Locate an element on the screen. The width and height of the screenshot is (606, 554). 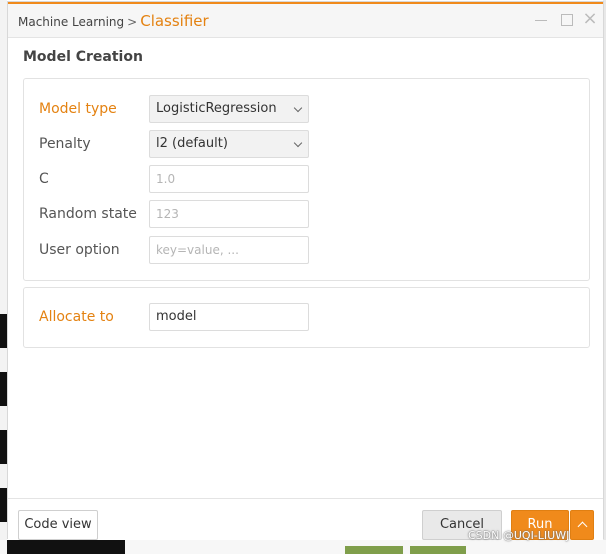
chevron-up-icon is located at coordinates (582, 526).